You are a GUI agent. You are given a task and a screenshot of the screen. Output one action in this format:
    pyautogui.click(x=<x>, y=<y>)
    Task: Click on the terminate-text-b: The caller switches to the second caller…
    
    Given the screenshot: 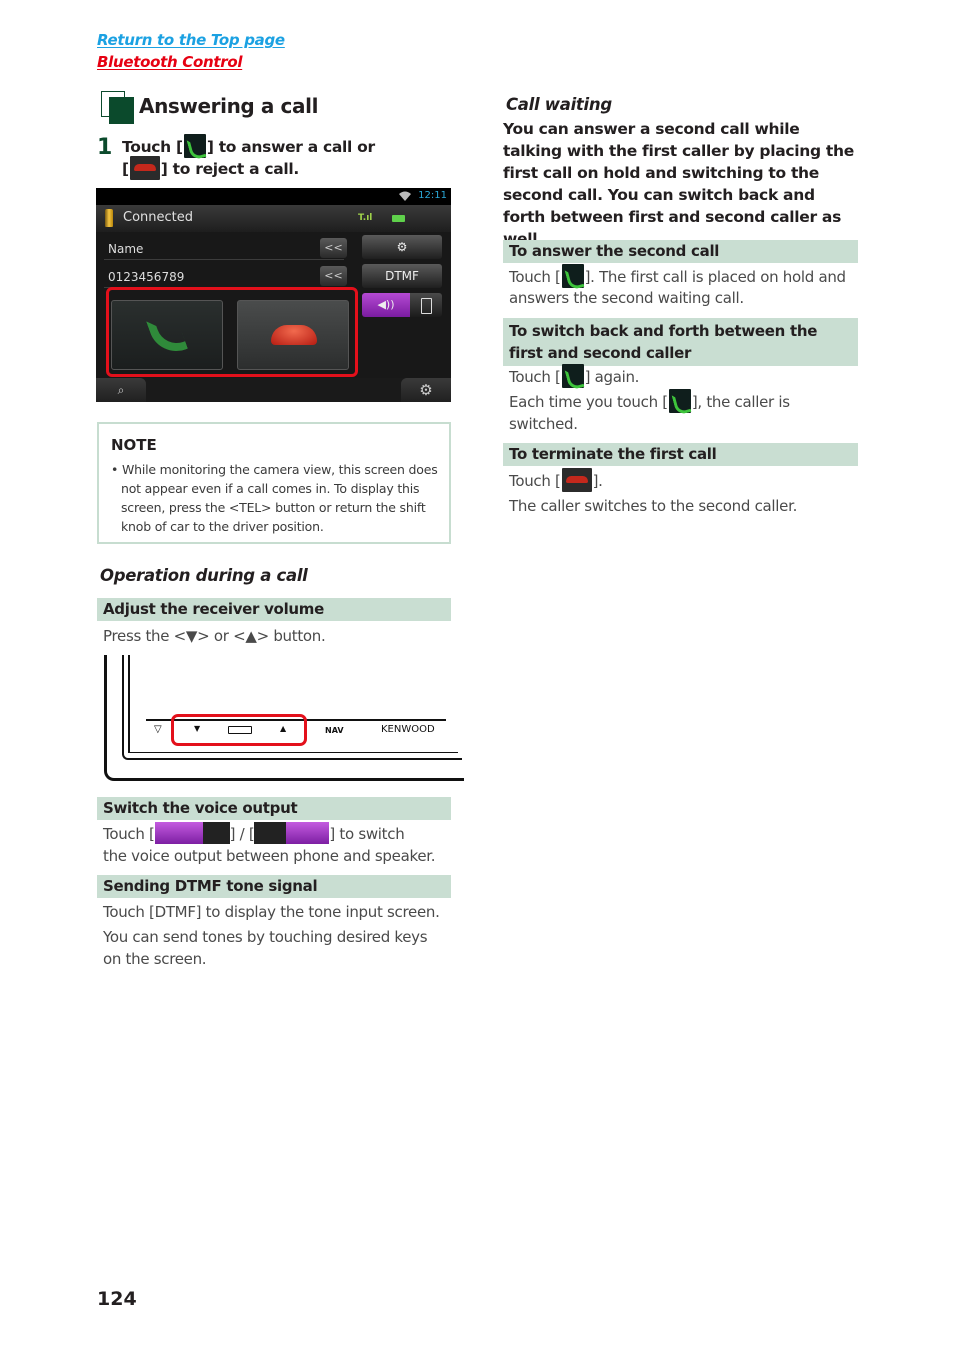 What is the action you would take?
    pyautogui.click(x=653, y=506)
    